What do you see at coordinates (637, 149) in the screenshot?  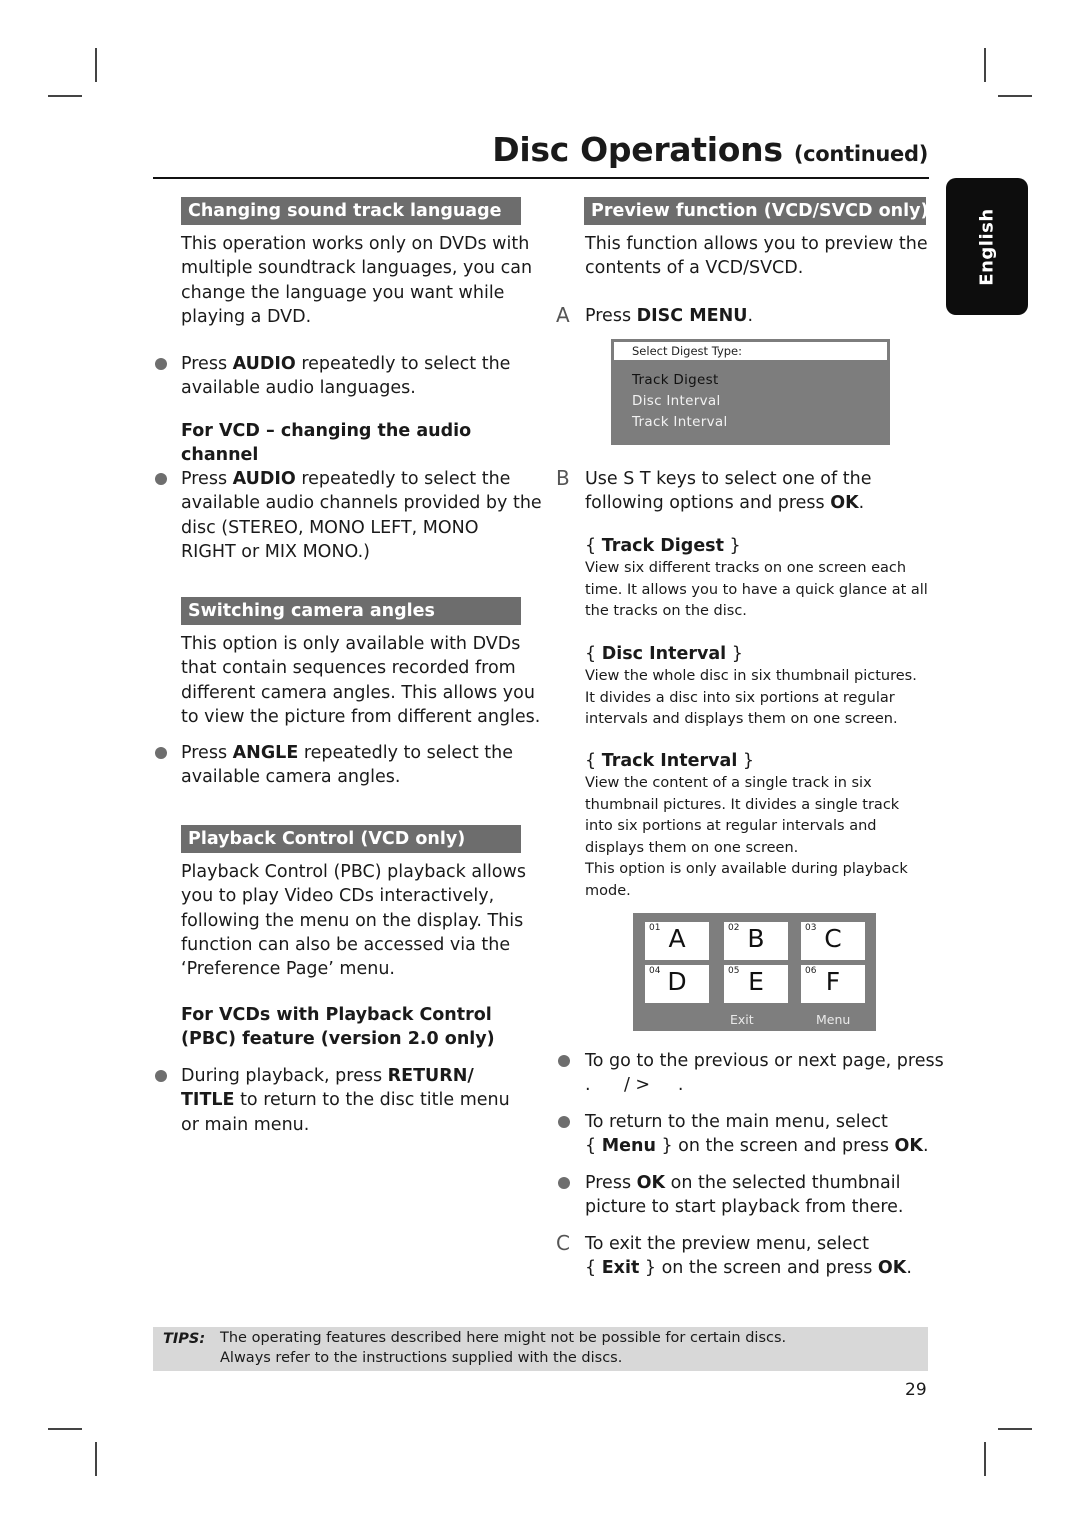 I see `page-title-text: Disc Operations` at bounding box center [637, 149].